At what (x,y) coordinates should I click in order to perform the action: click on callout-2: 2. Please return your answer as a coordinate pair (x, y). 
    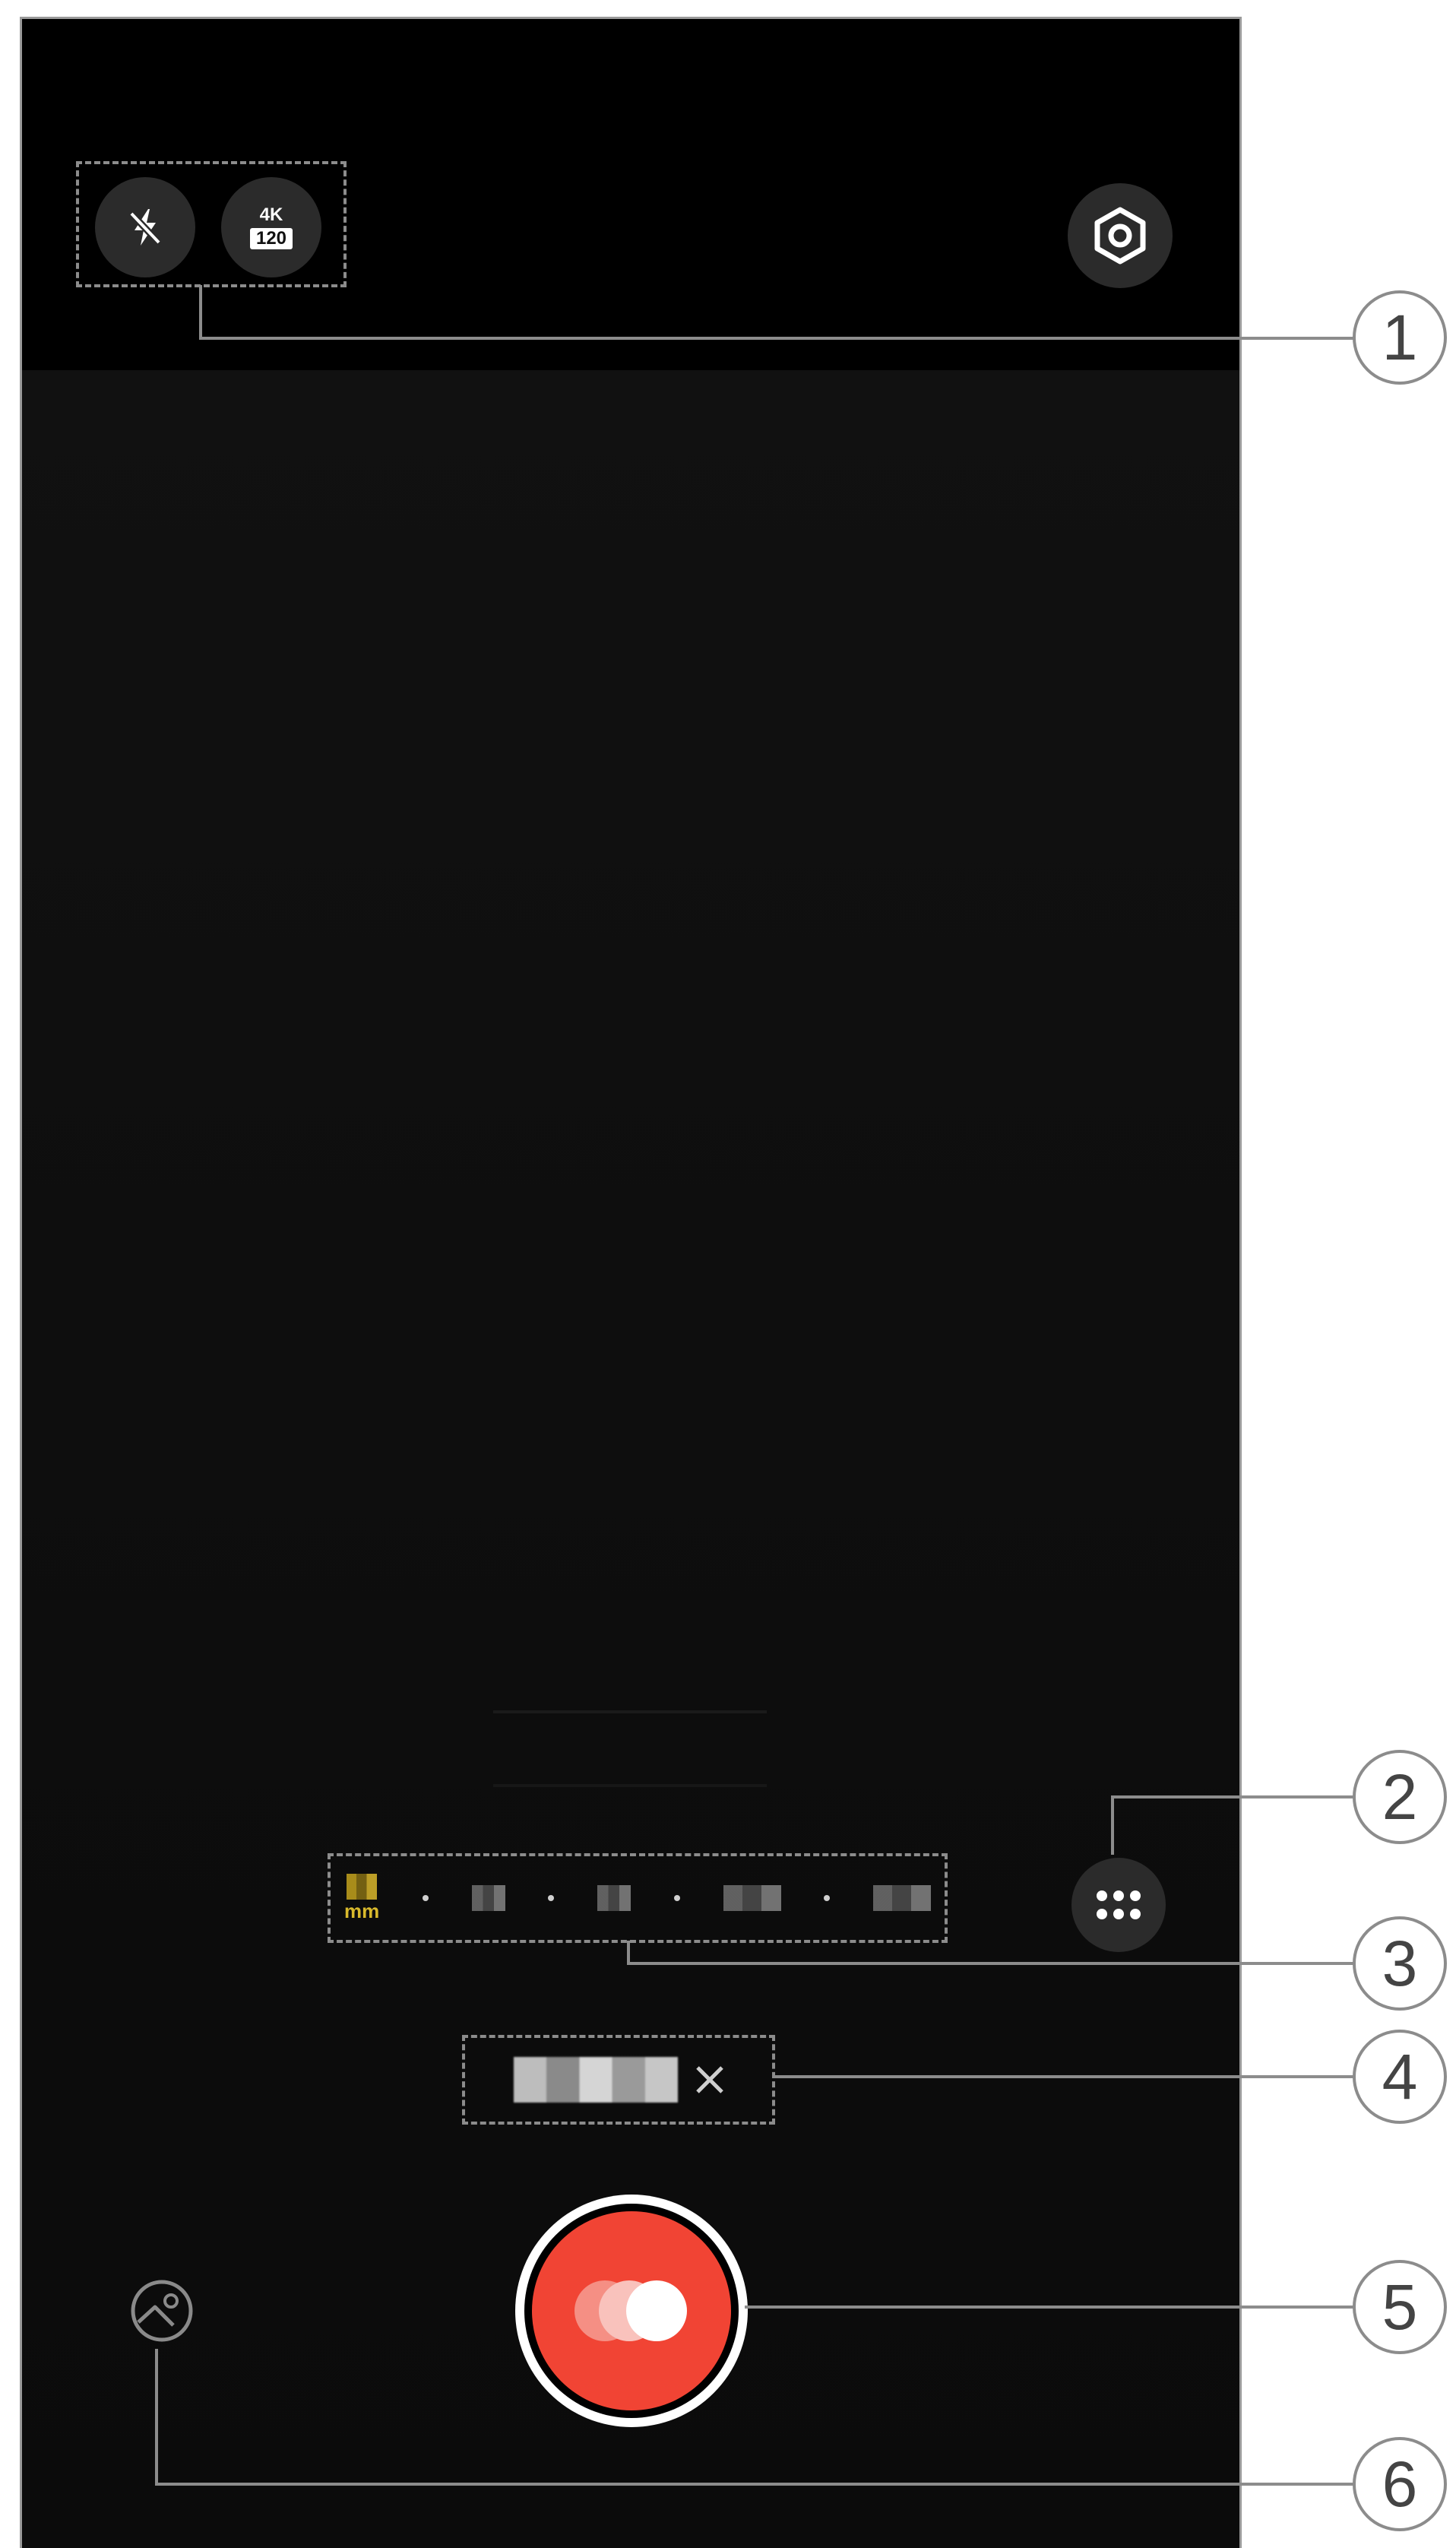
    Looking at the image, I should click on (1400, 1797).